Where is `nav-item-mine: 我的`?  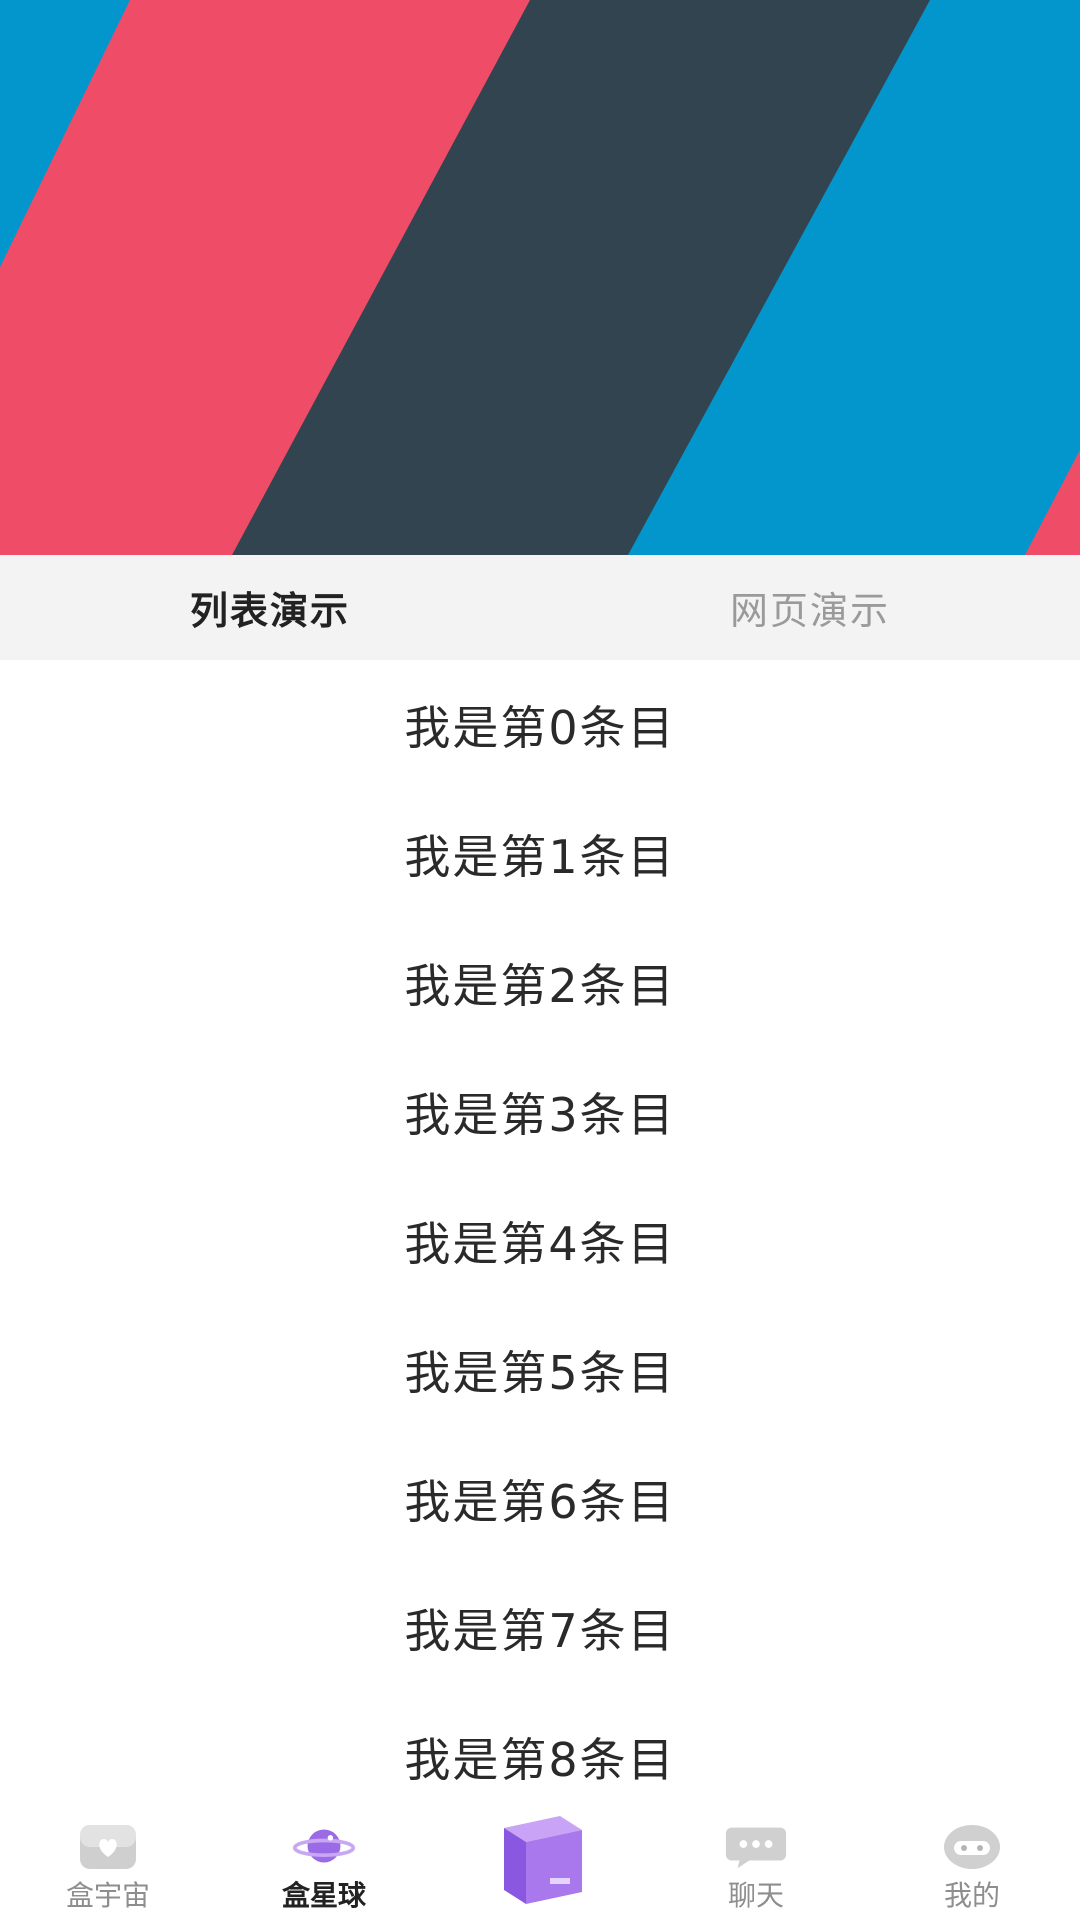 nav-item-mine: 我的 is located at coordinates (972, 1867).